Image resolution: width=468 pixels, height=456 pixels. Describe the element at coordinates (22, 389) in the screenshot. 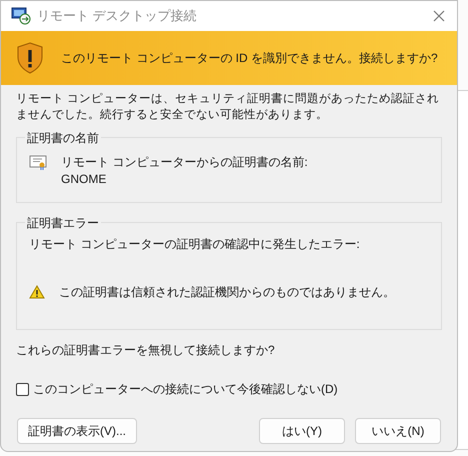

I see `checkbox` at that location.